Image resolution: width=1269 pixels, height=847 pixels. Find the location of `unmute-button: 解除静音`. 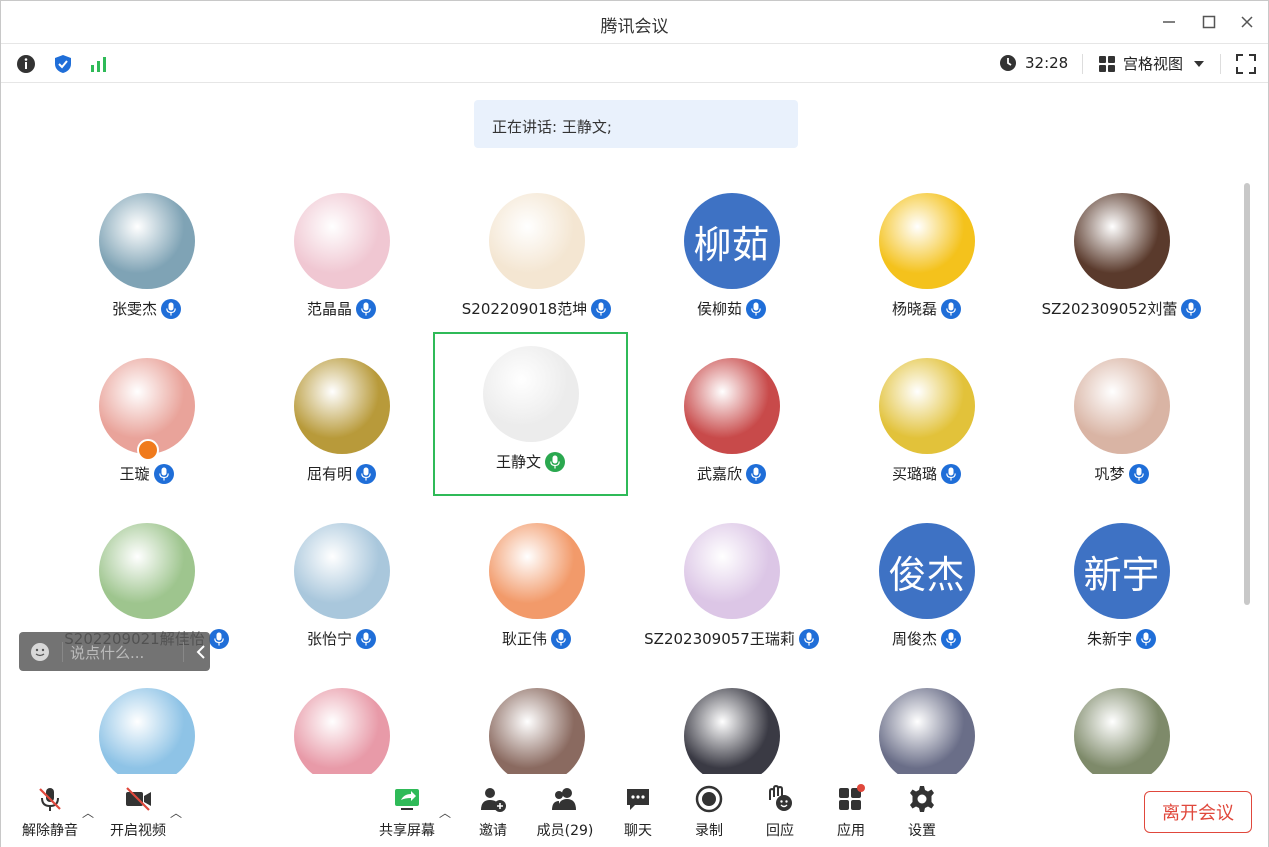

unmute-button: 解除静音 is located at coordinates (50, 812).